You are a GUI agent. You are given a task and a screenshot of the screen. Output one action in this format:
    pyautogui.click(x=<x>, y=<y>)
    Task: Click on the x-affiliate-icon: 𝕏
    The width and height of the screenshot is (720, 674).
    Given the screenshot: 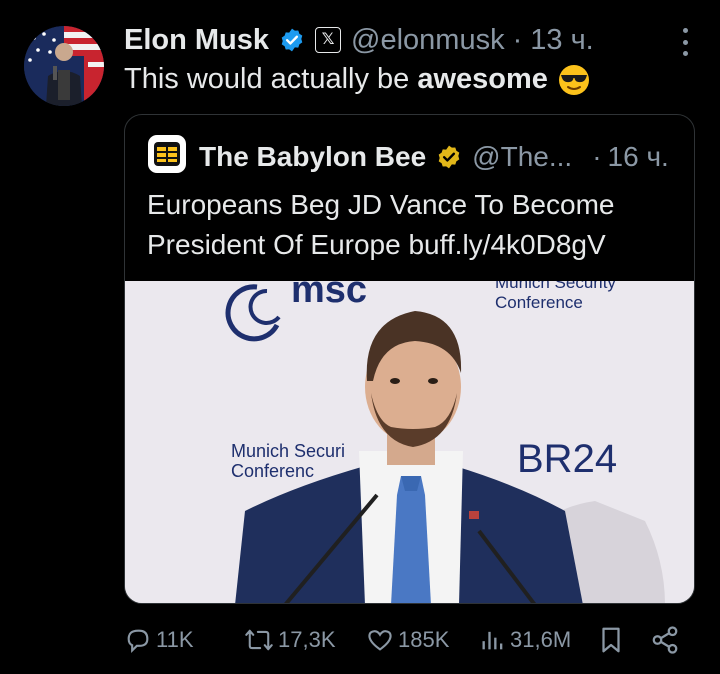 What is the action you would take?
    pyautogui.click(x=328, y=40)
    